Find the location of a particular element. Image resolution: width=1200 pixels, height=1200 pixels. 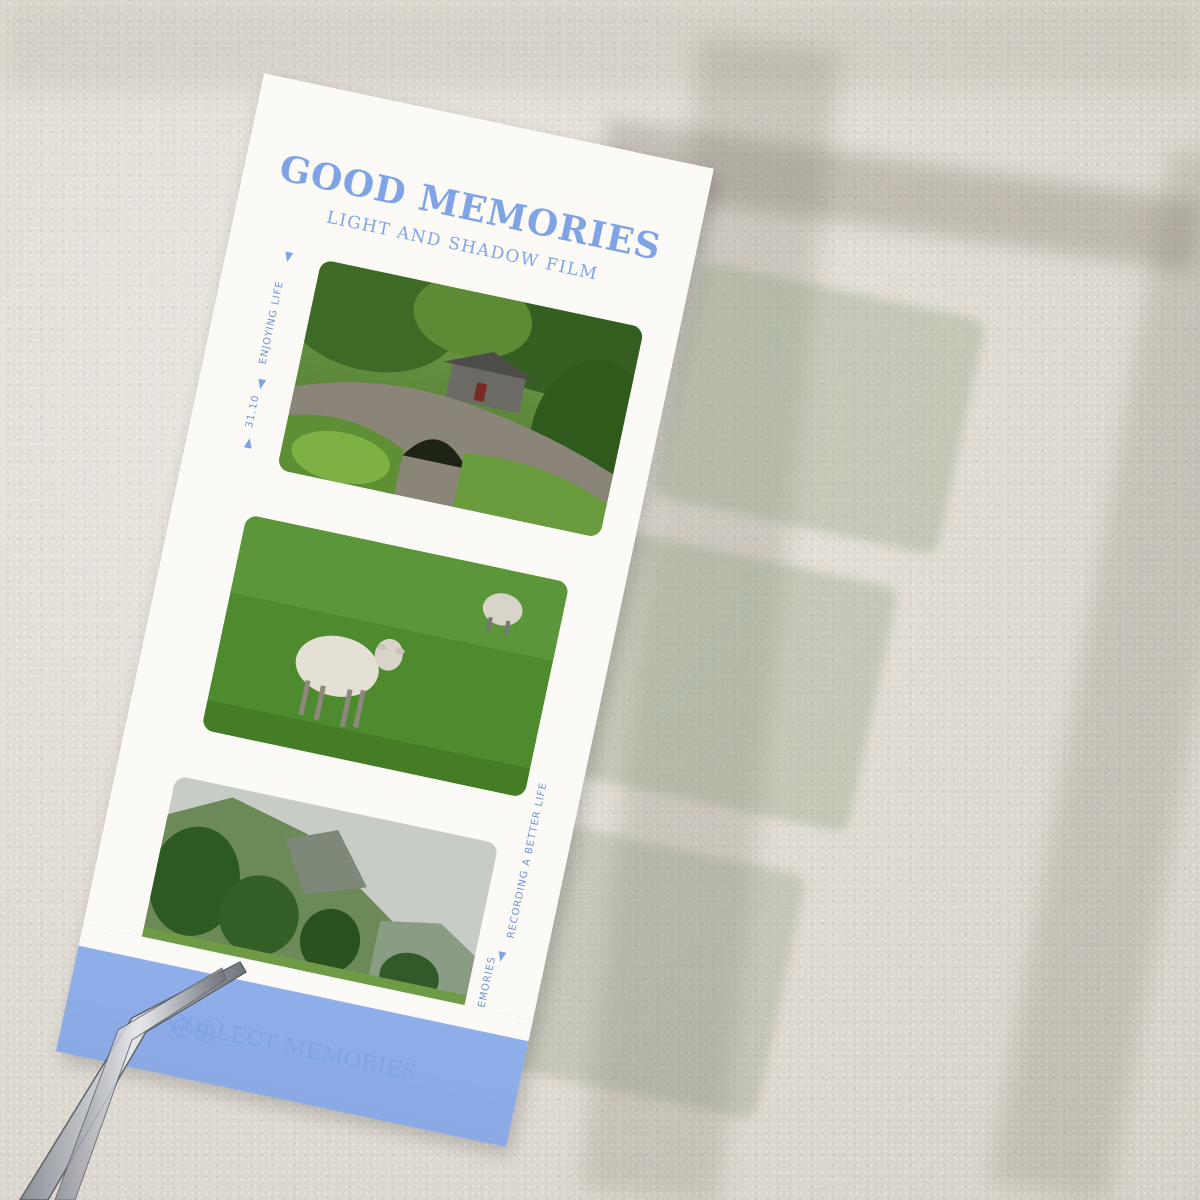

sheep-image is located at coordinates (385, 656).